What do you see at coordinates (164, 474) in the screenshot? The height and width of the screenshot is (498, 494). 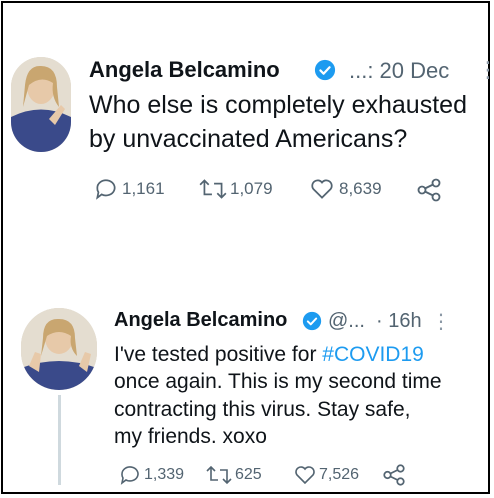 I see `reply-count: 1,339` at bounding box center [164, 474].